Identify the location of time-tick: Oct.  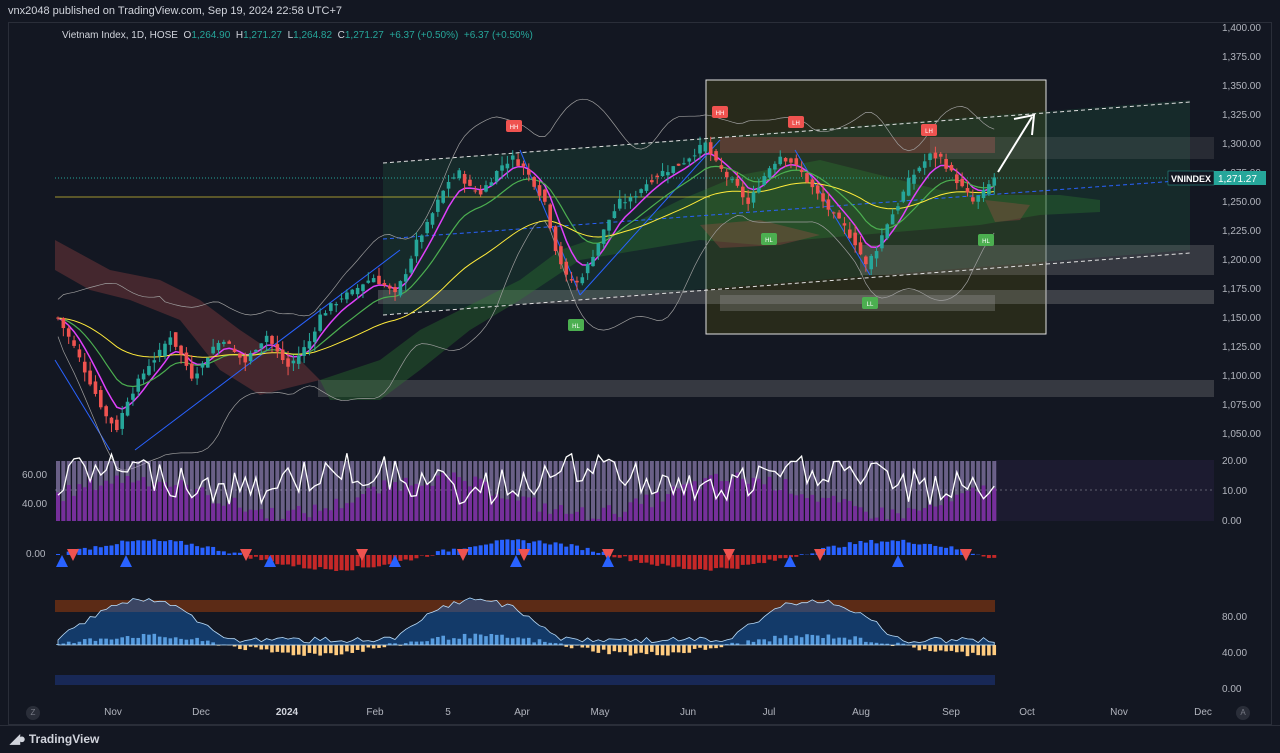
(1027, 712).